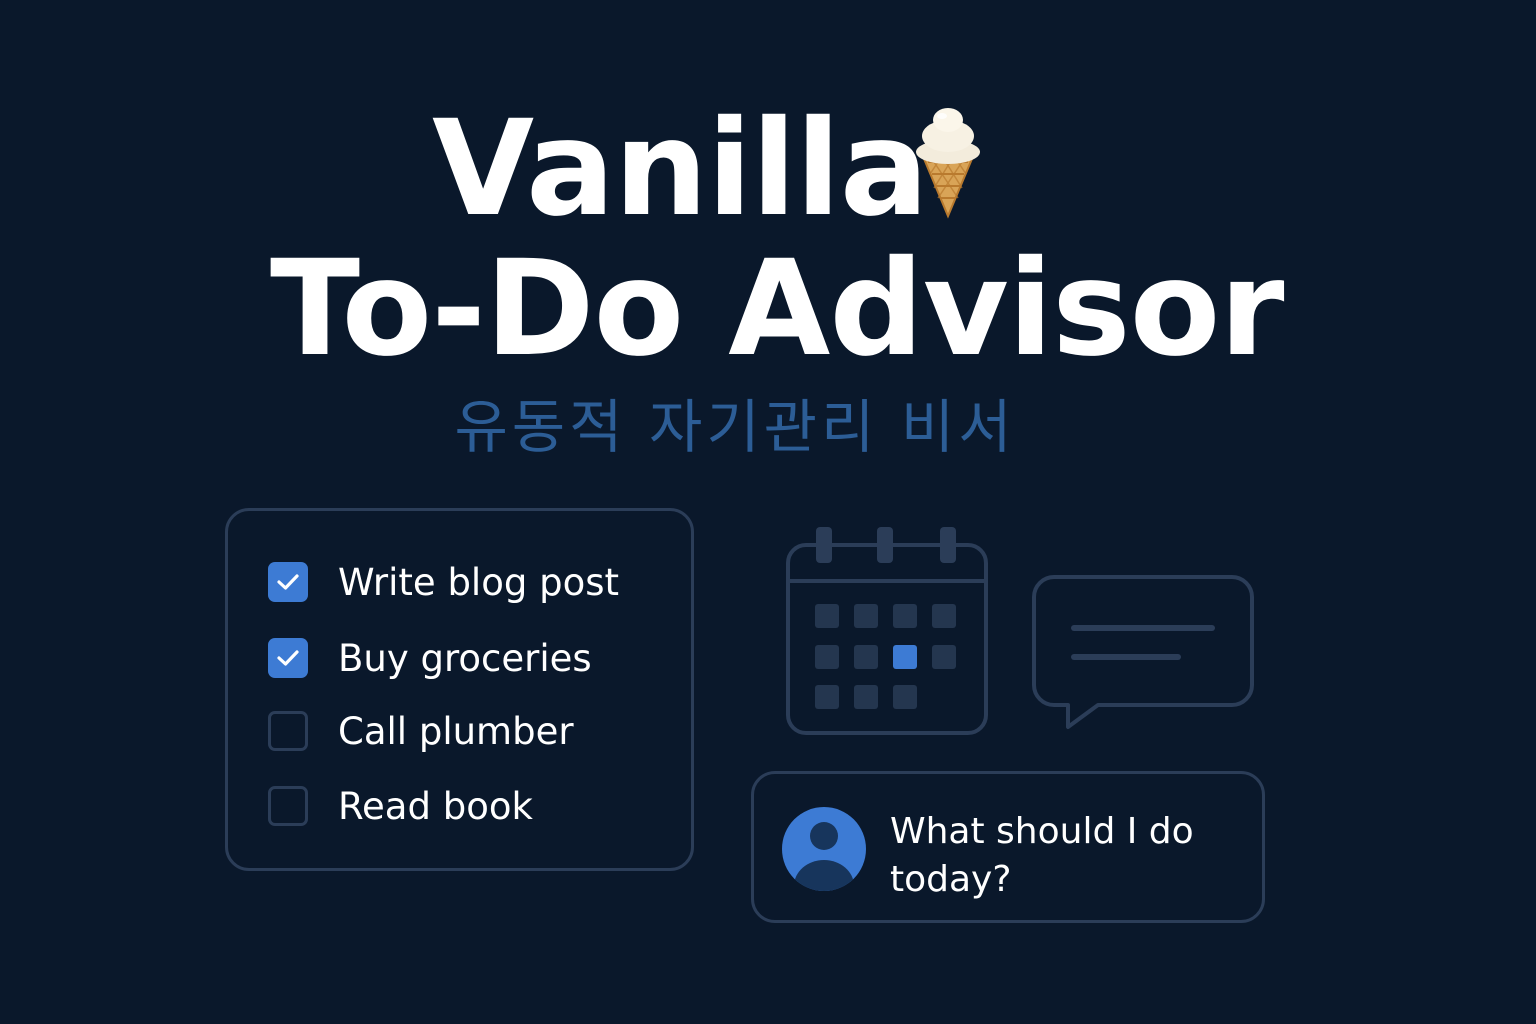  Describe the element at coordinates (948, 163) in the screenshot. I see `ice-cream-icon` at that location.